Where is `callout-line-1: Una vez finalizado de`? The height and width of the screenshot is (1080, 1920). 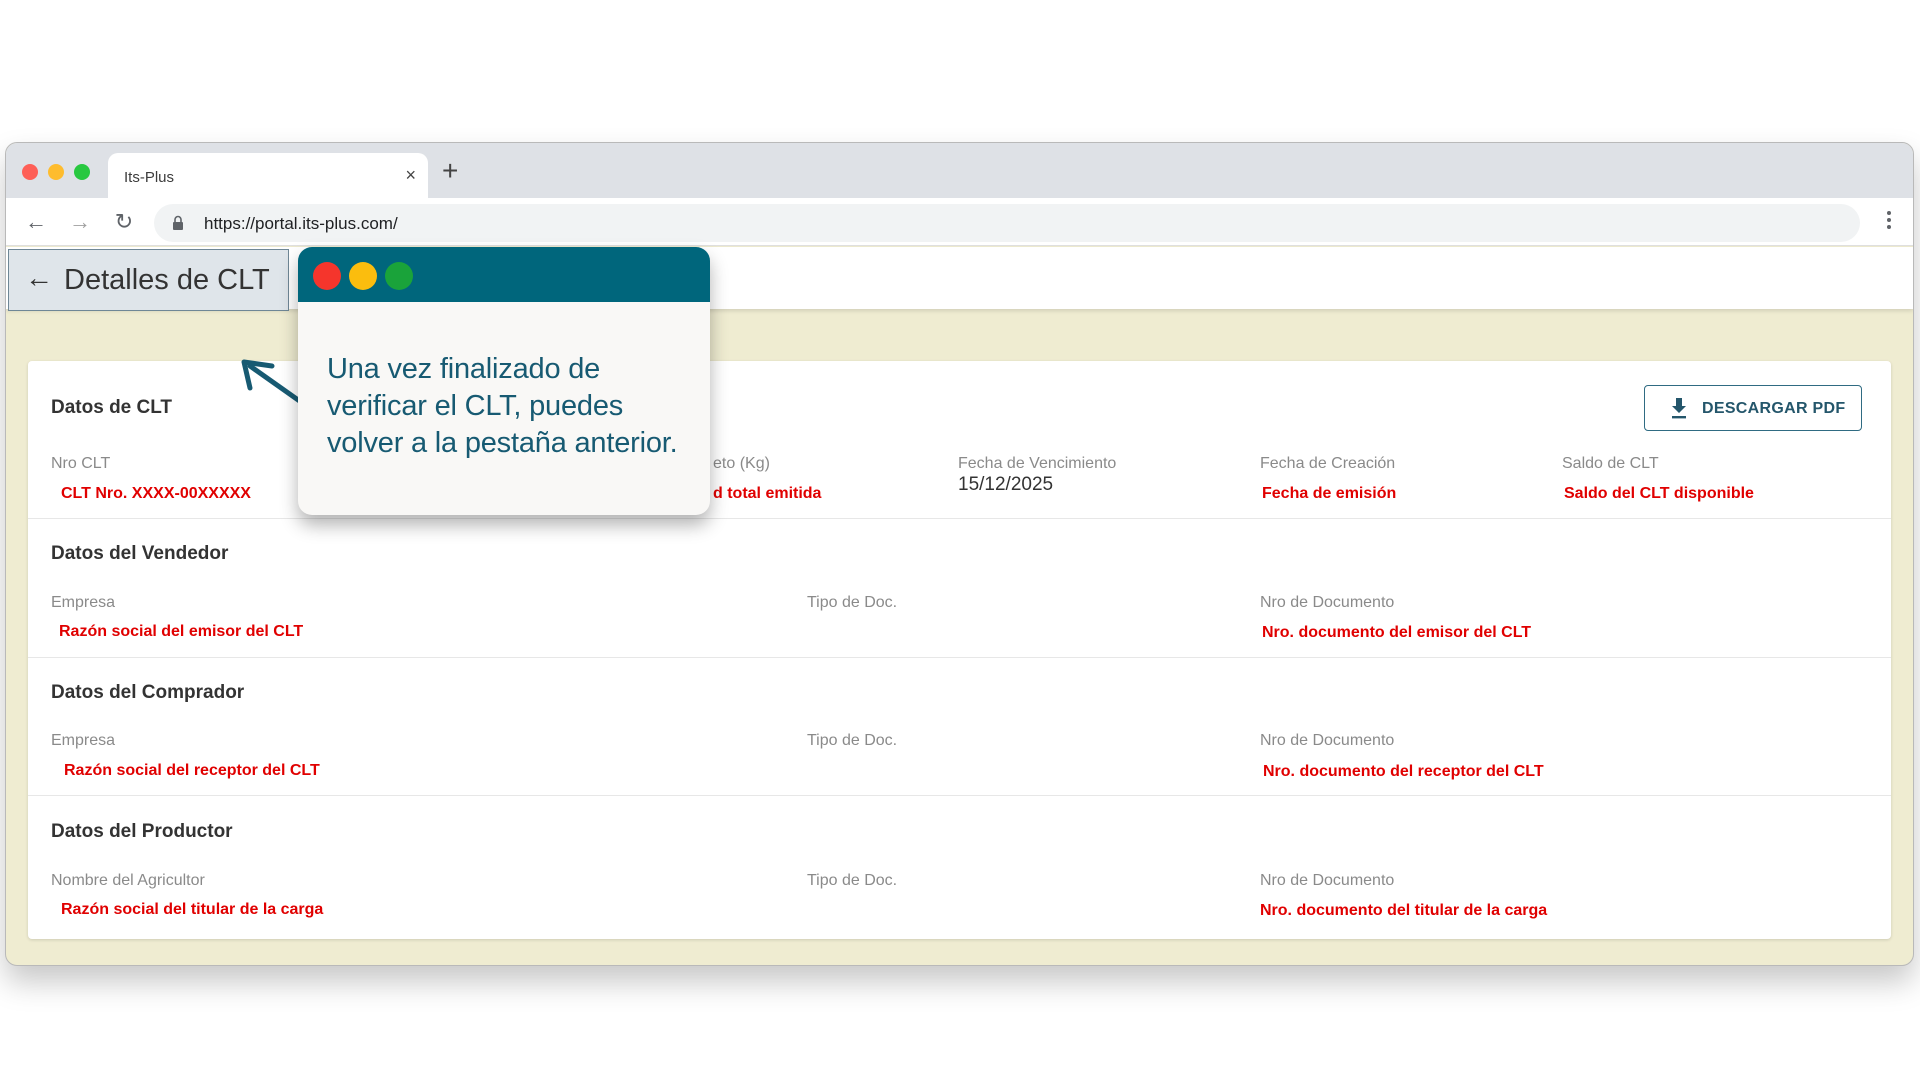
callout-line-1: Una vez finalizado de is located at coordinates (464, 369).